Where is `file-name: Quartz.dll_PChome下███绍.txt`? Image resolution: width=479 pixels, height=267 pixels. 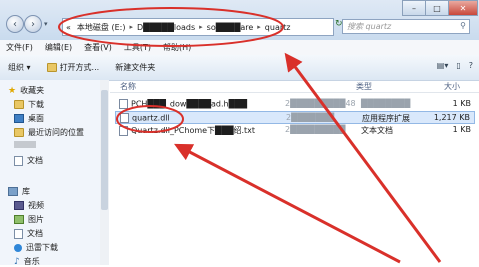
file-name: Quartz.dll_PChome下███绍.txt is located at coordinates (193, 130).